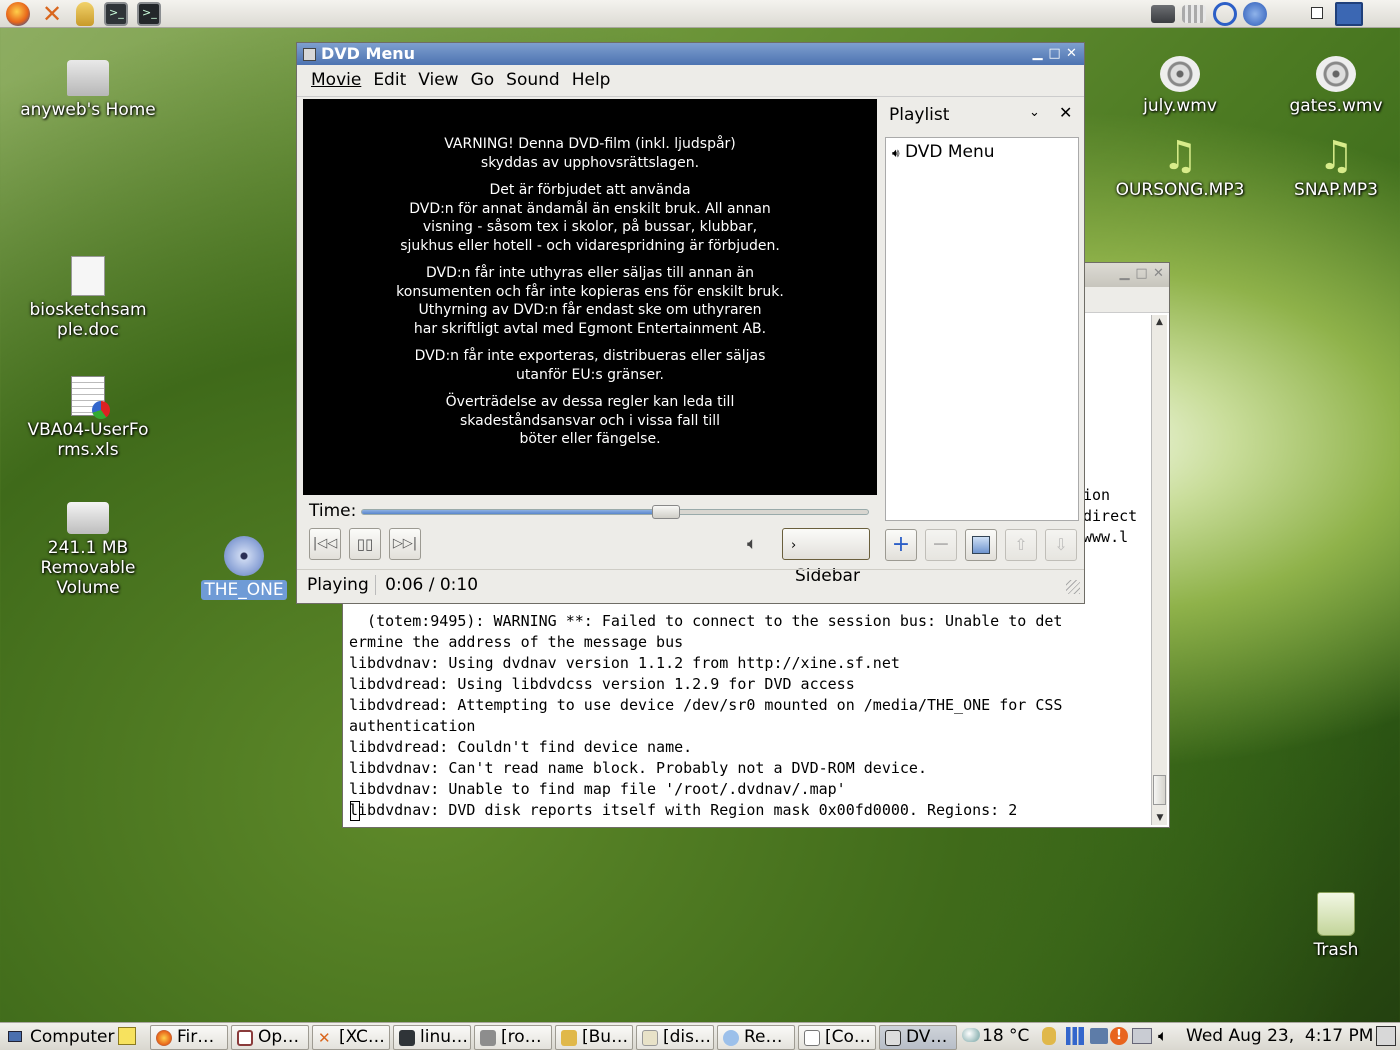 The height and width of the screenshot is (1050, 1400). What do you see at coordinates (665, 512) in the screenshot?
I see `seek-slider-handle` at bounding box center [665, 512].